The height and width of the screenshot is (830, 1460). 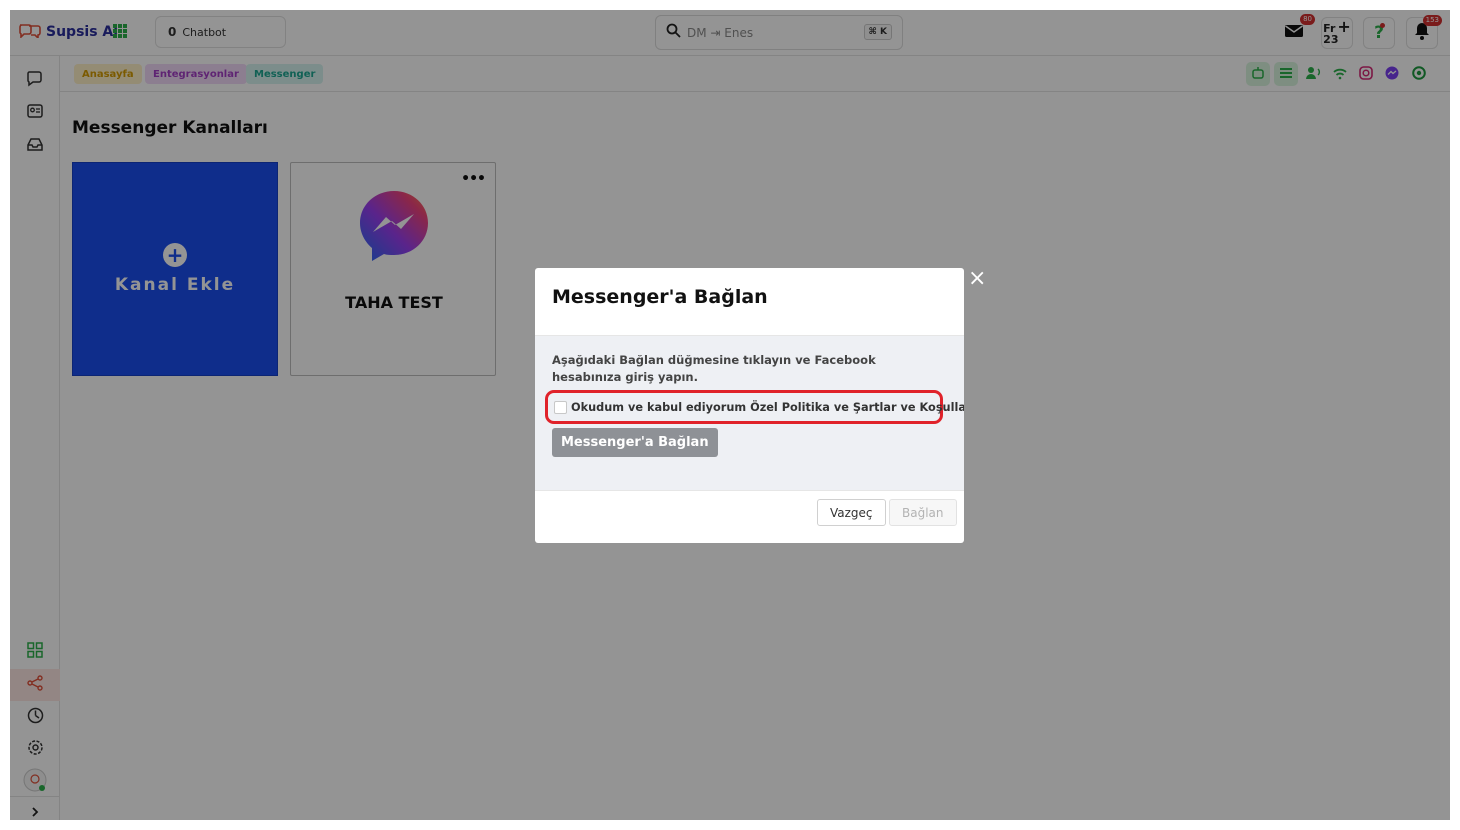 What do you see at coordinates (660, 297) in the screenshot?
I see `dialog-title: Messenger'a Bağlan` at bounding box center [660, 297].